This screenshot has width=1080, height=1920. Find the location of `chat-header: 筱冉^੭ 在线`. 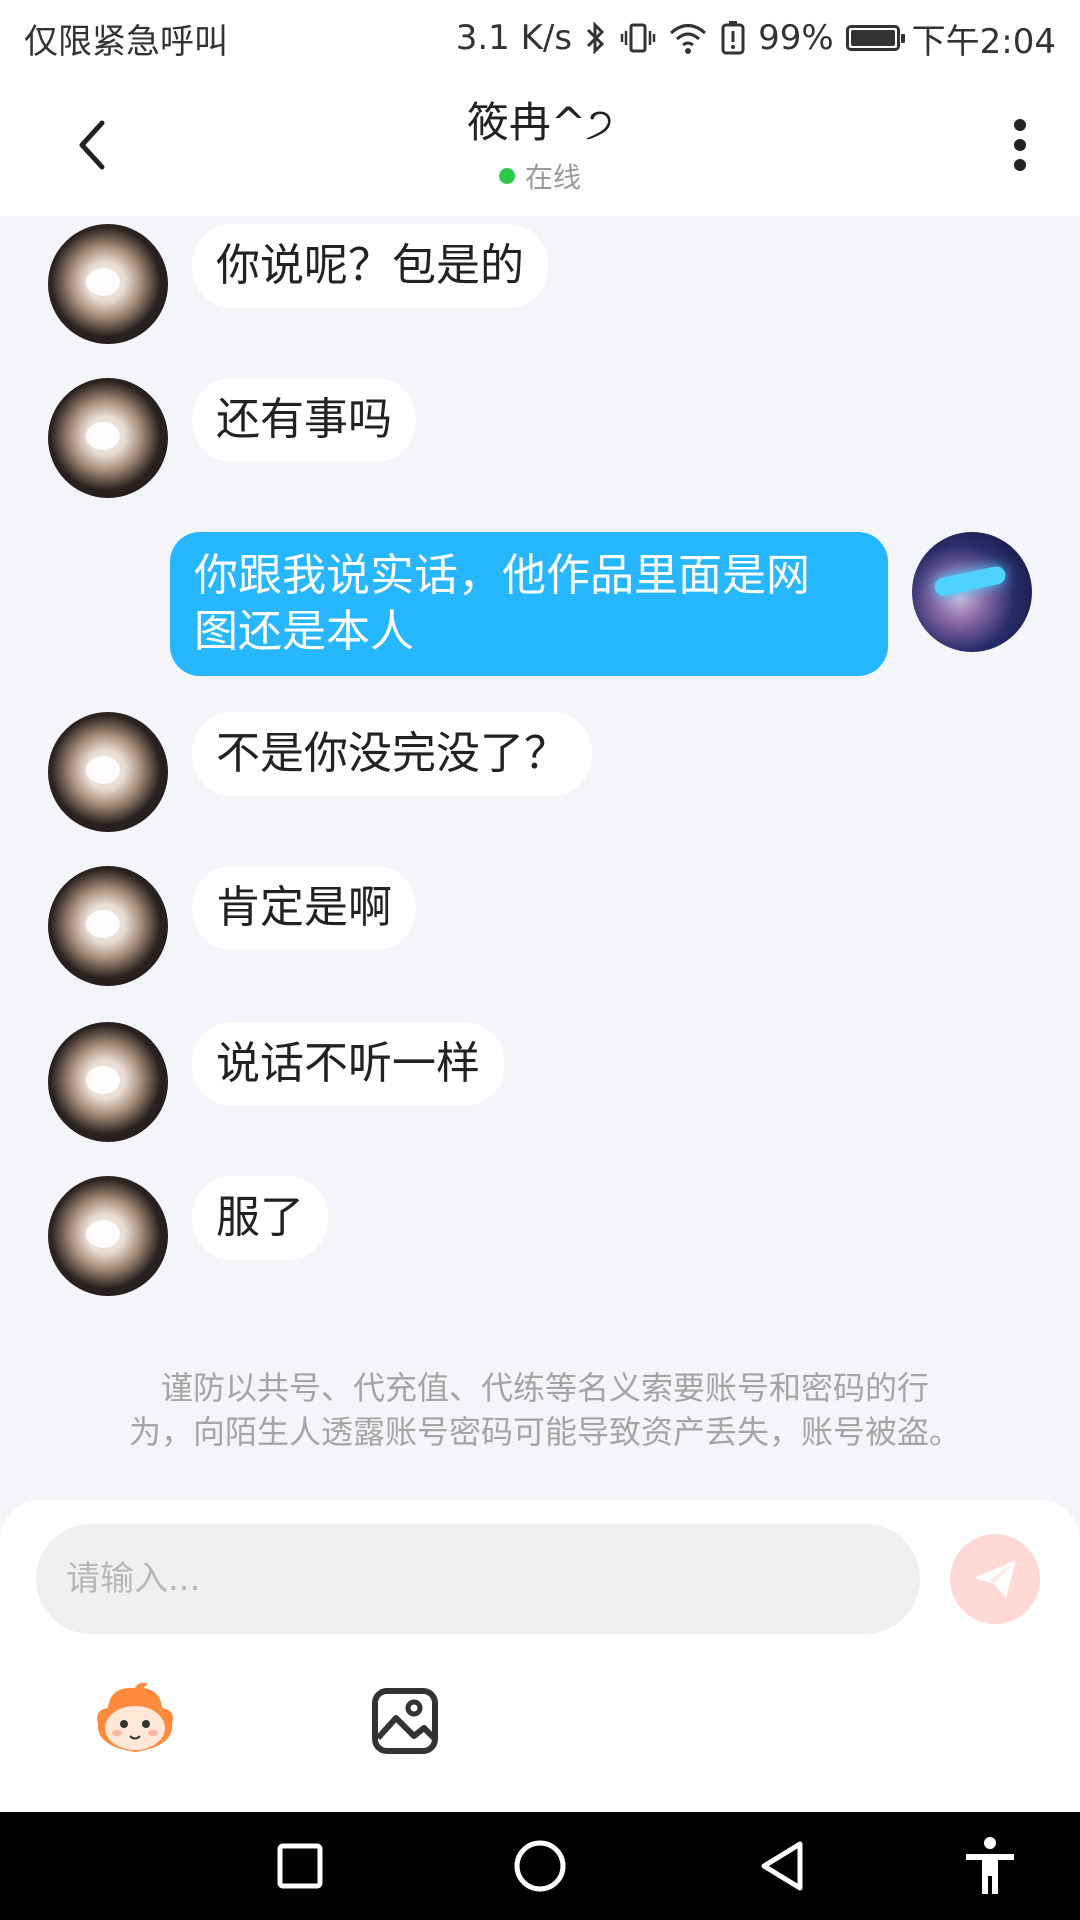

chat-header: 筱冉^੭ 在线 is located at coordinates (540, 146).